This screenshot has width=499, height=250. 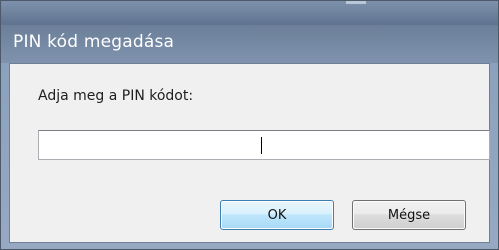 I want to click on window-titlebar, so click(x=249, y=13).